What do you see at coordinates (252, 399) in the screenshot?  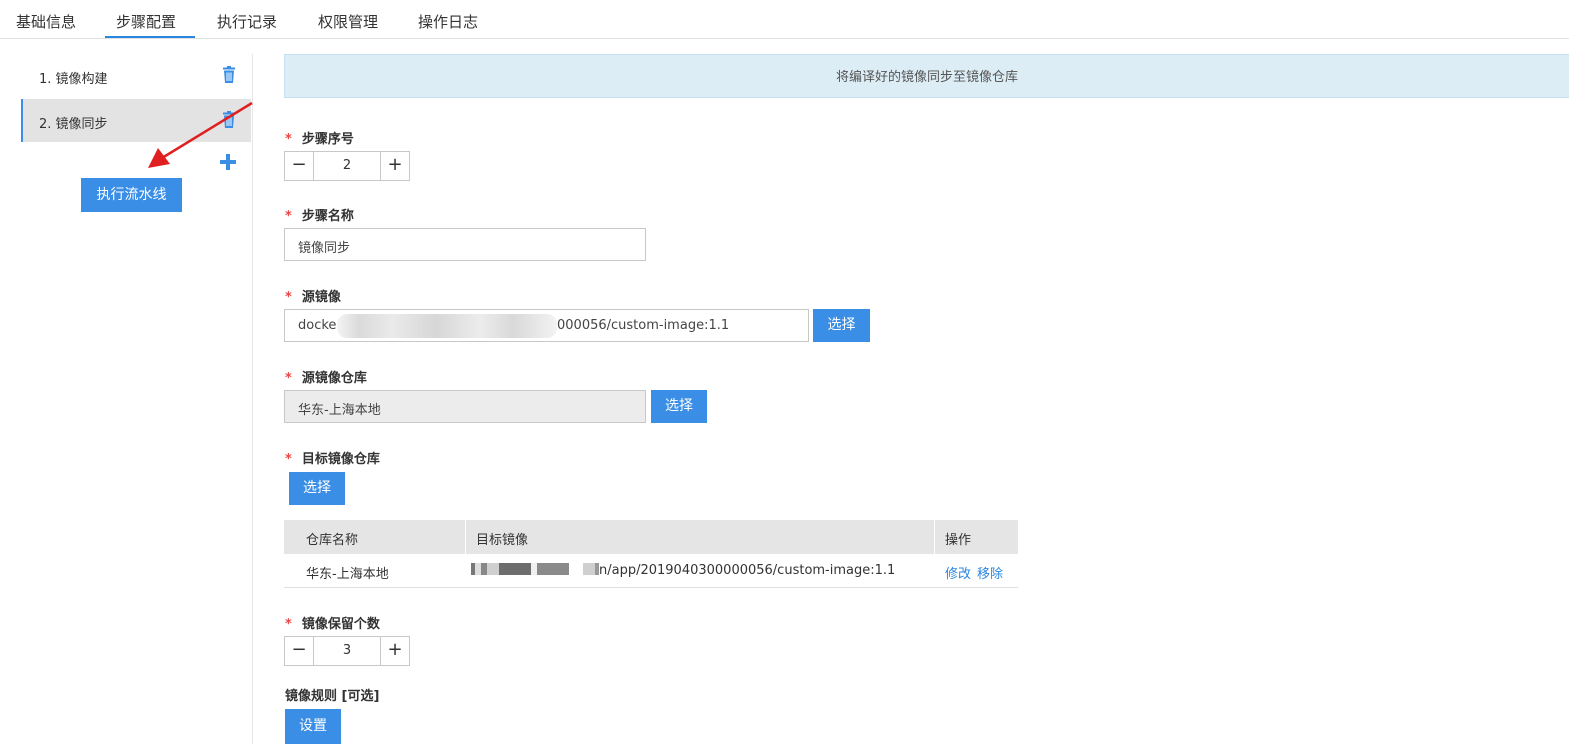 I see `panel-divider` at bounding box center [252, 399].